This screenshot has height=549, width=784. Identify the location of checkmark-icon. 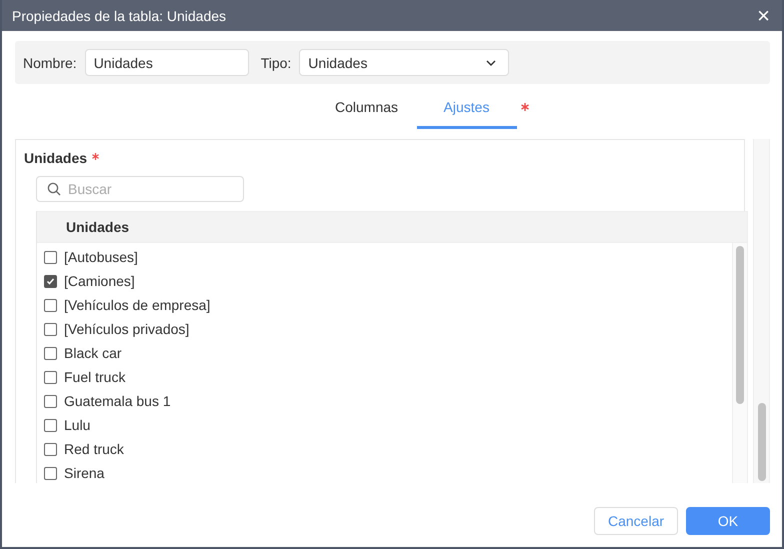
(50, 281).